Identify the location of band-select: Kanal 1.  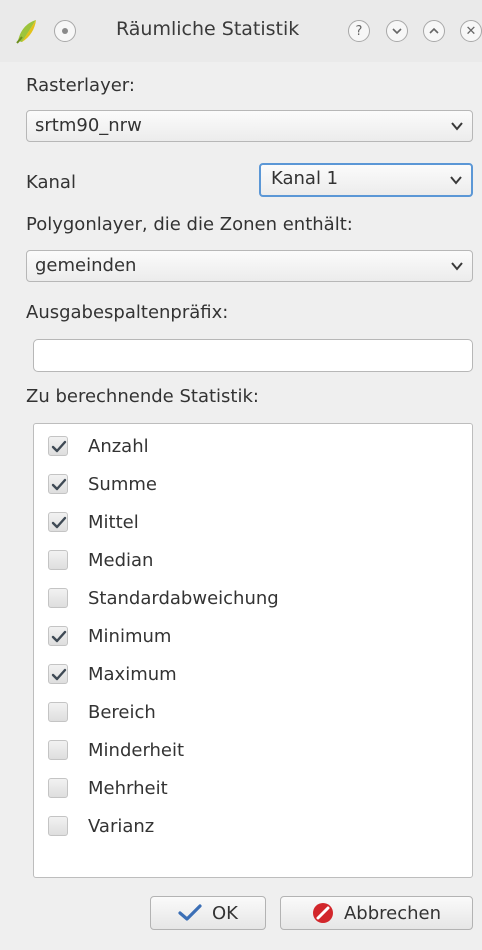
(366, 180).